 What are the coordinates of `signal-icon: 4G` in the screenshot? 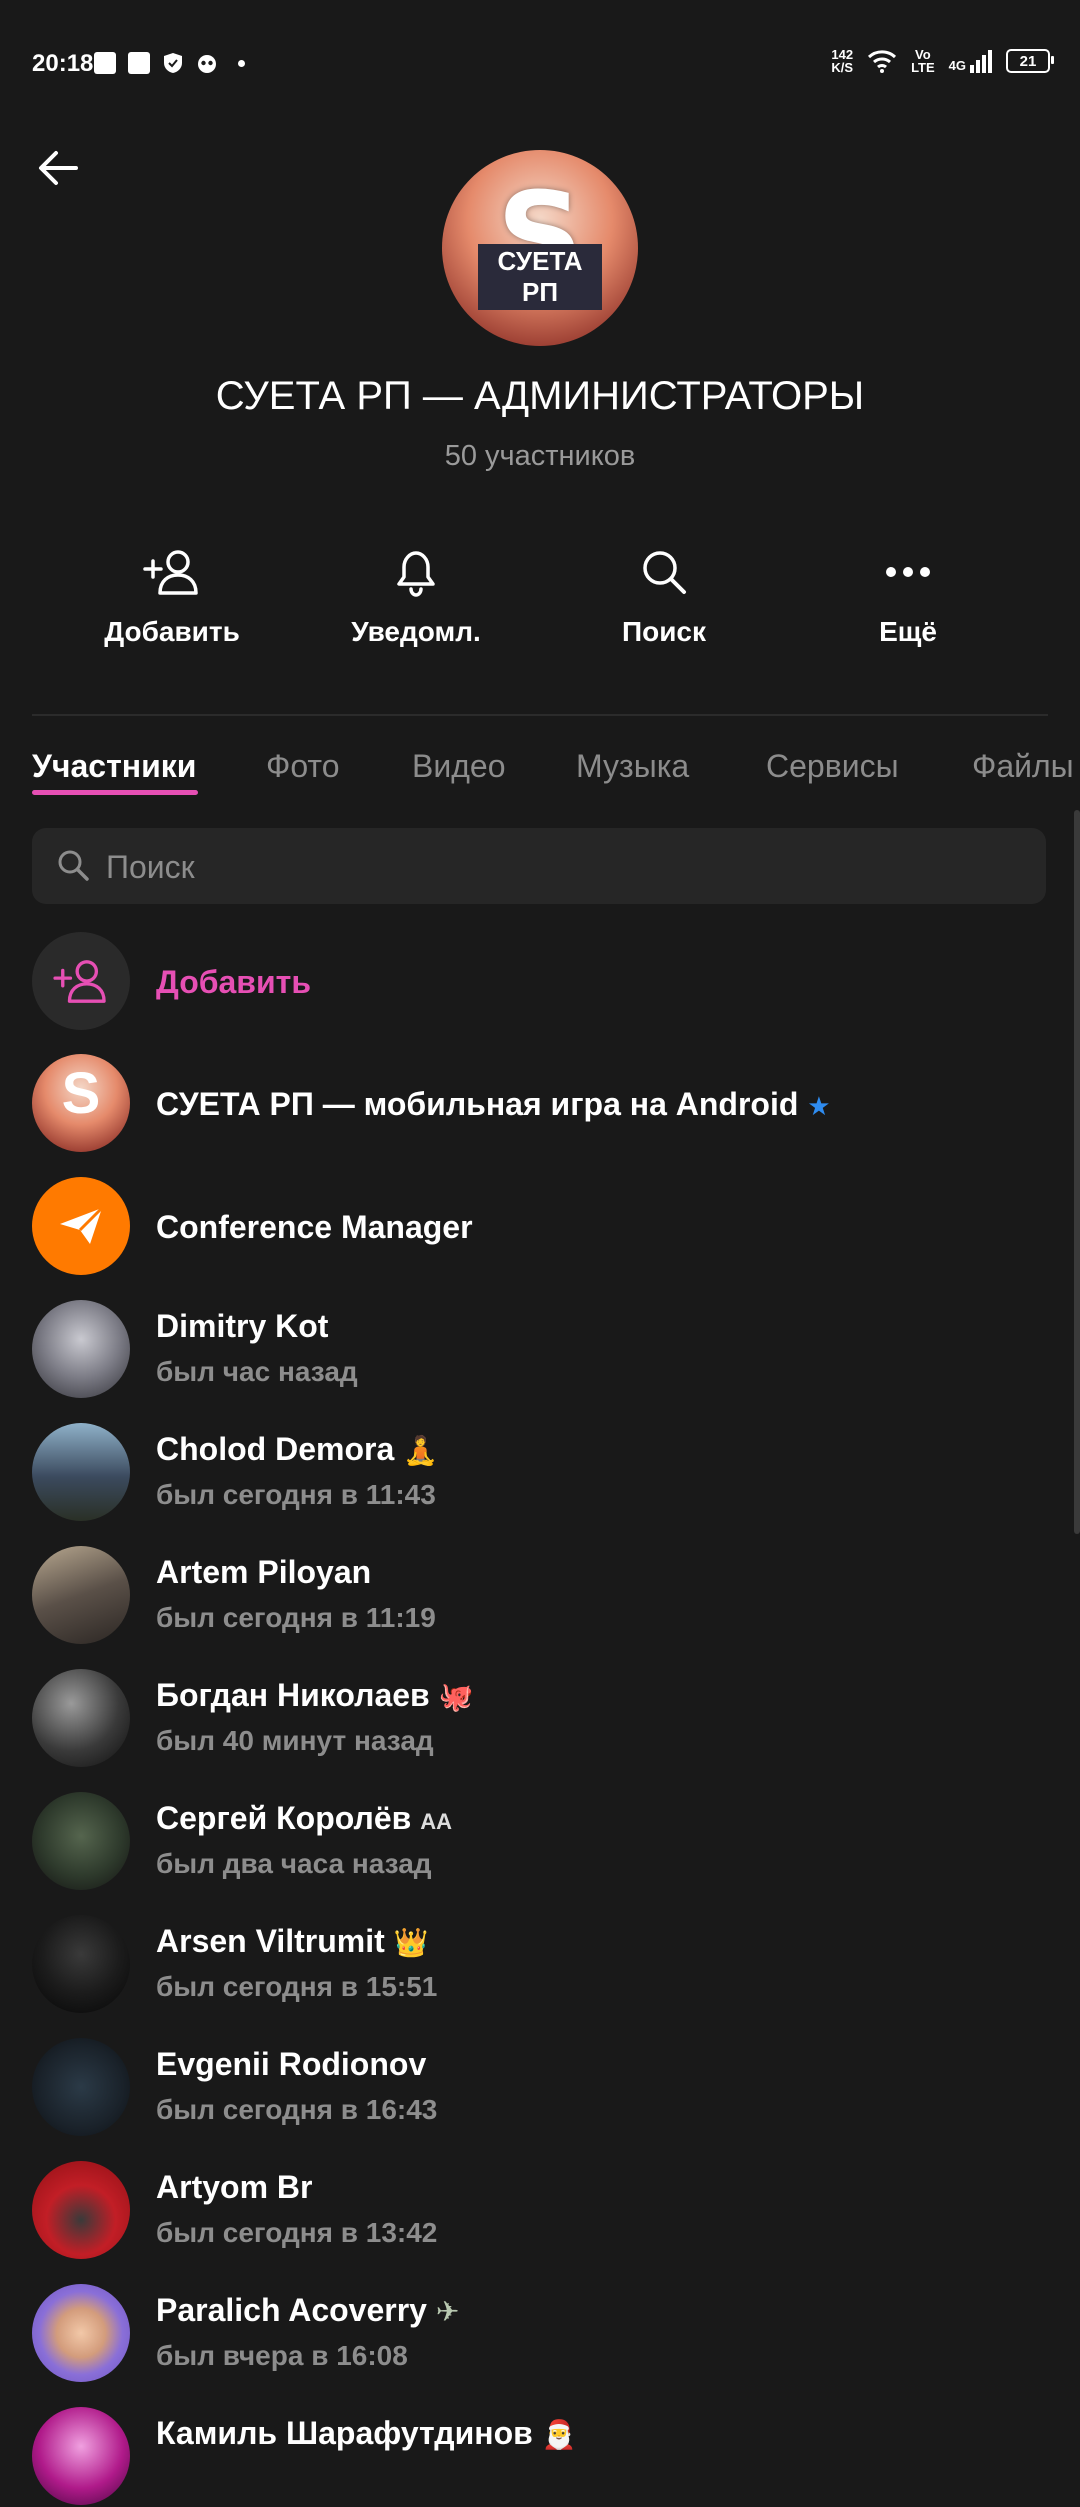 It's located at (970, 61).